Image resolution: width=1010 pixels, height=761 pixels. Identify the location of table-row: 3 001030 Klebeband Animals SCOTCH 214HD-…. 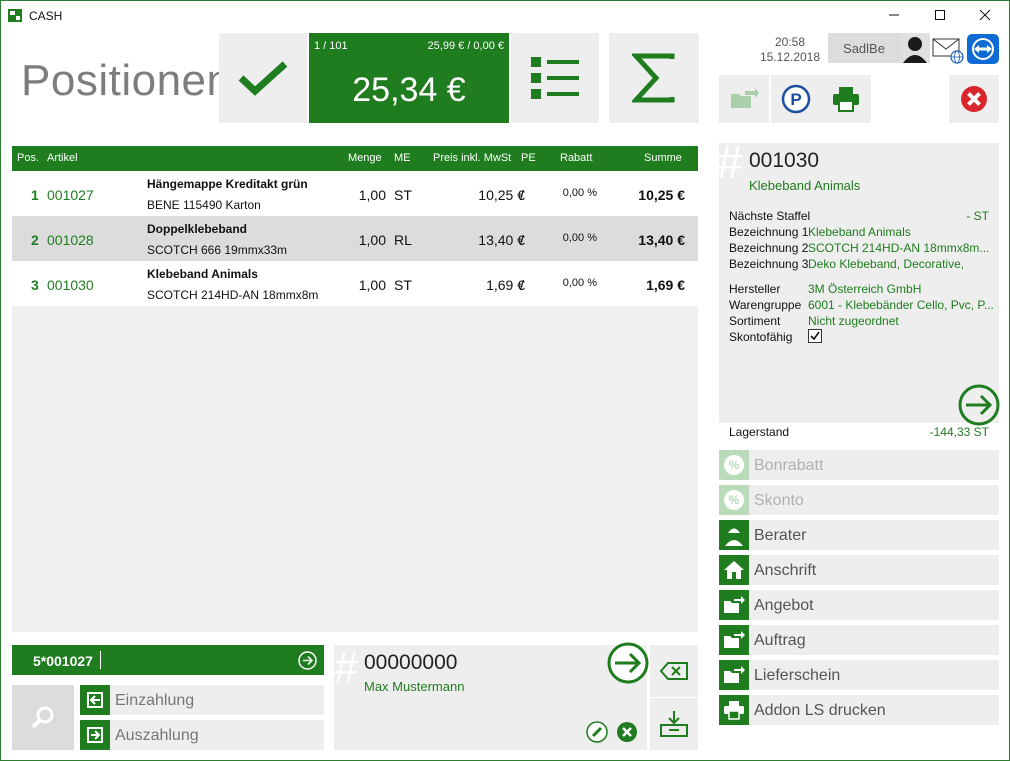
(355, 283).